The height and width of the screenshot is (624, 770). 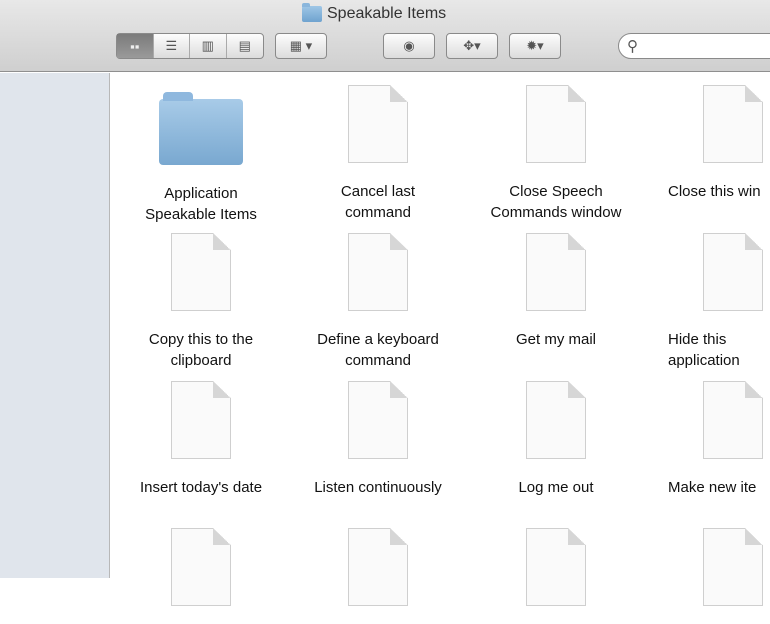 I want to click on dropbox-button: ✥▾, so click(x=472, y=46).